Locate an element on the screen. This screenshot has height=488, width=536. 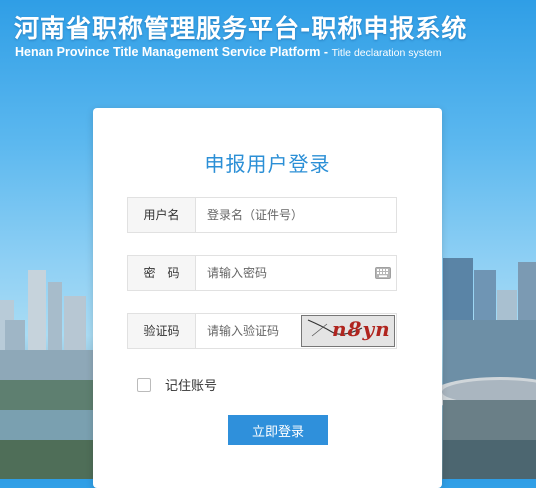
page-title-cn: 河南省职称管理服务平台-职称申报系统 is located at coordinates (240, 27).